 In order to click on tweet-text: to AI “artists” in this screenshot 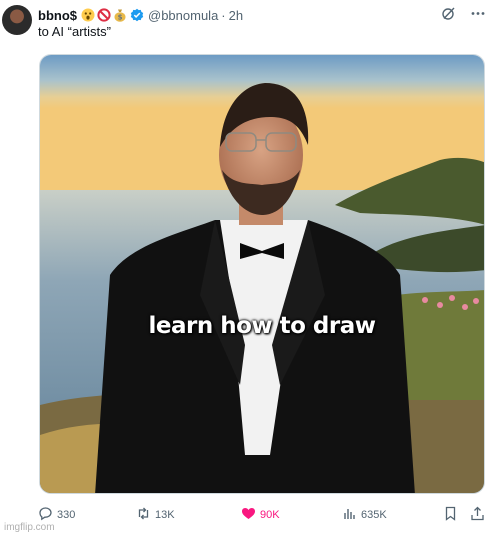, I will do `click(74, 31)`.